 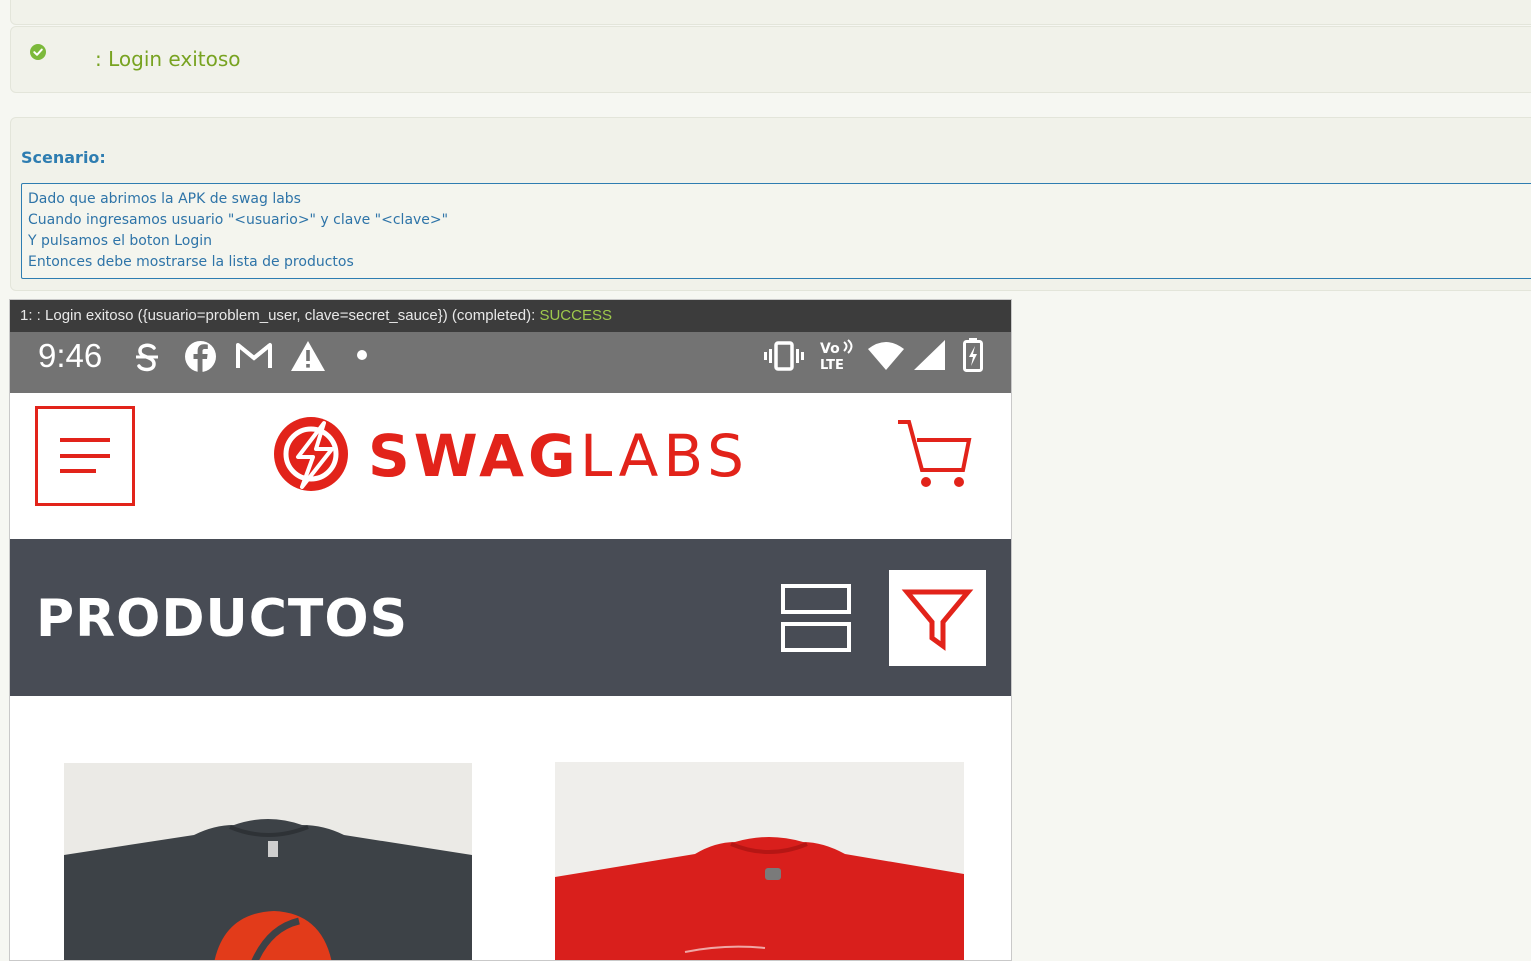 What do you see at coordinates (120, 241) in the screenshot?
I see `step-line: Y pulsamos el boton Login` at bounding box center [120, 241].